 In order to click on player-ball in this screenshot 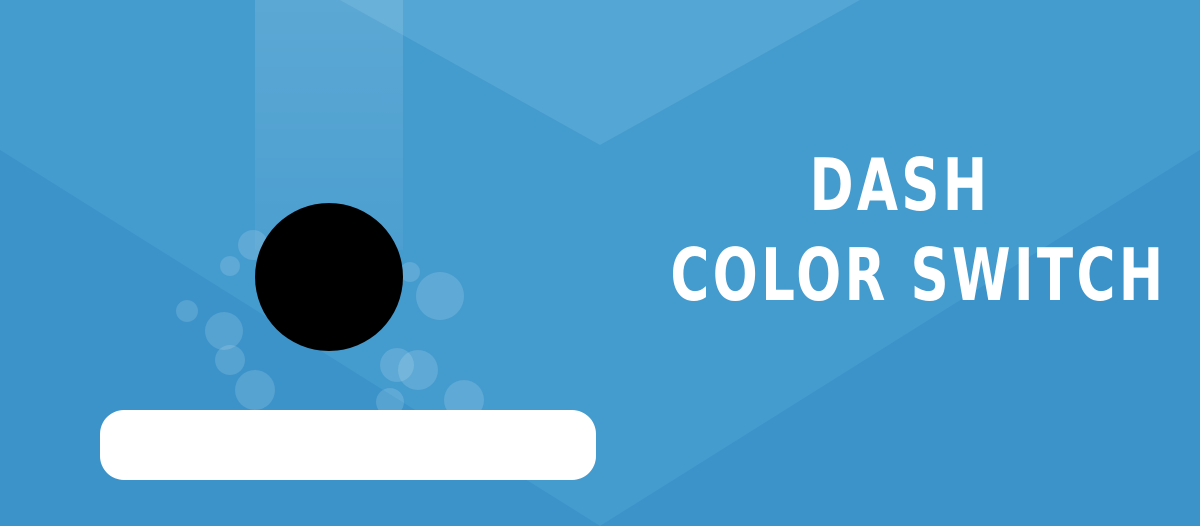, I will do `click(329, 277)`.